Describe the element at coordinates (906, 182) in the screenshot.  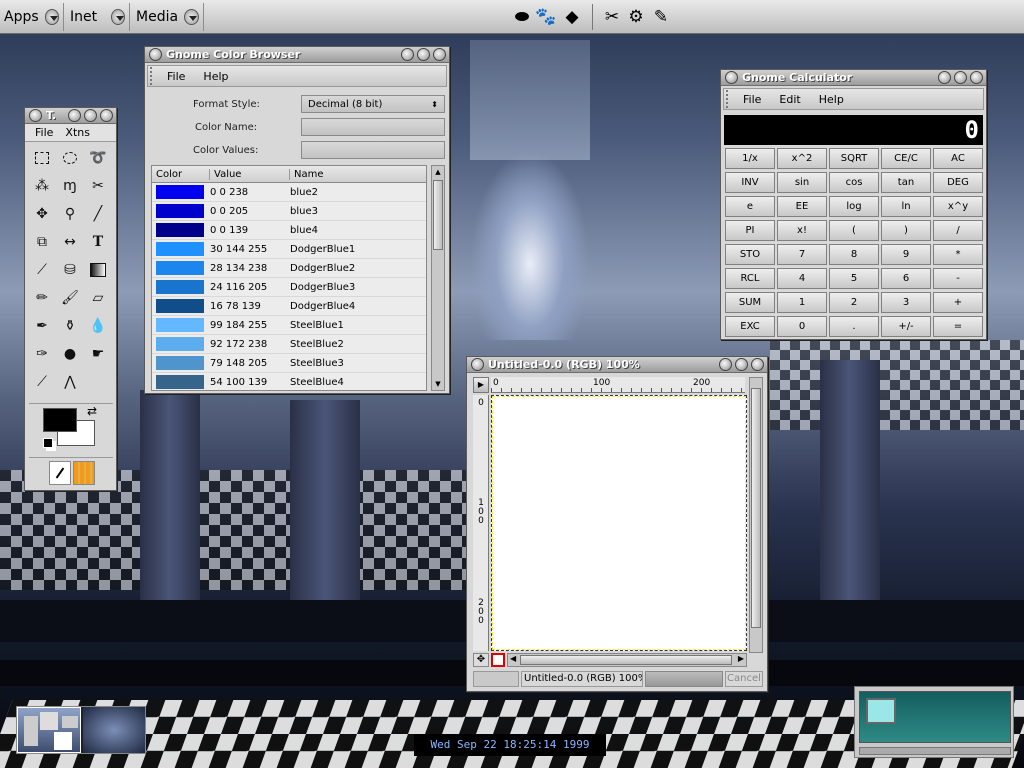
I see `calc-key: tan` at that location.